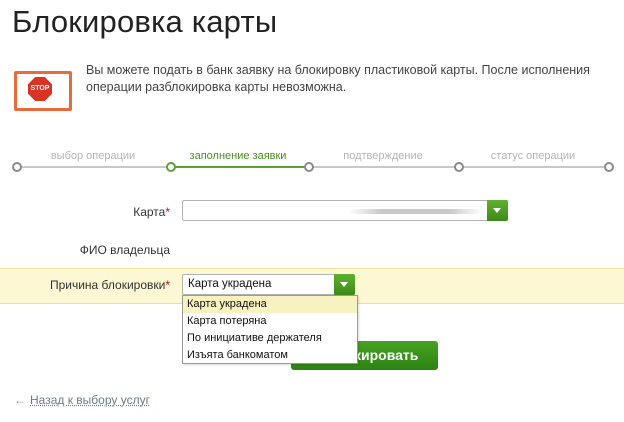  Describe the element at coordinates (171, 167) in the screenshot. I see `step-dot-active` at that location.